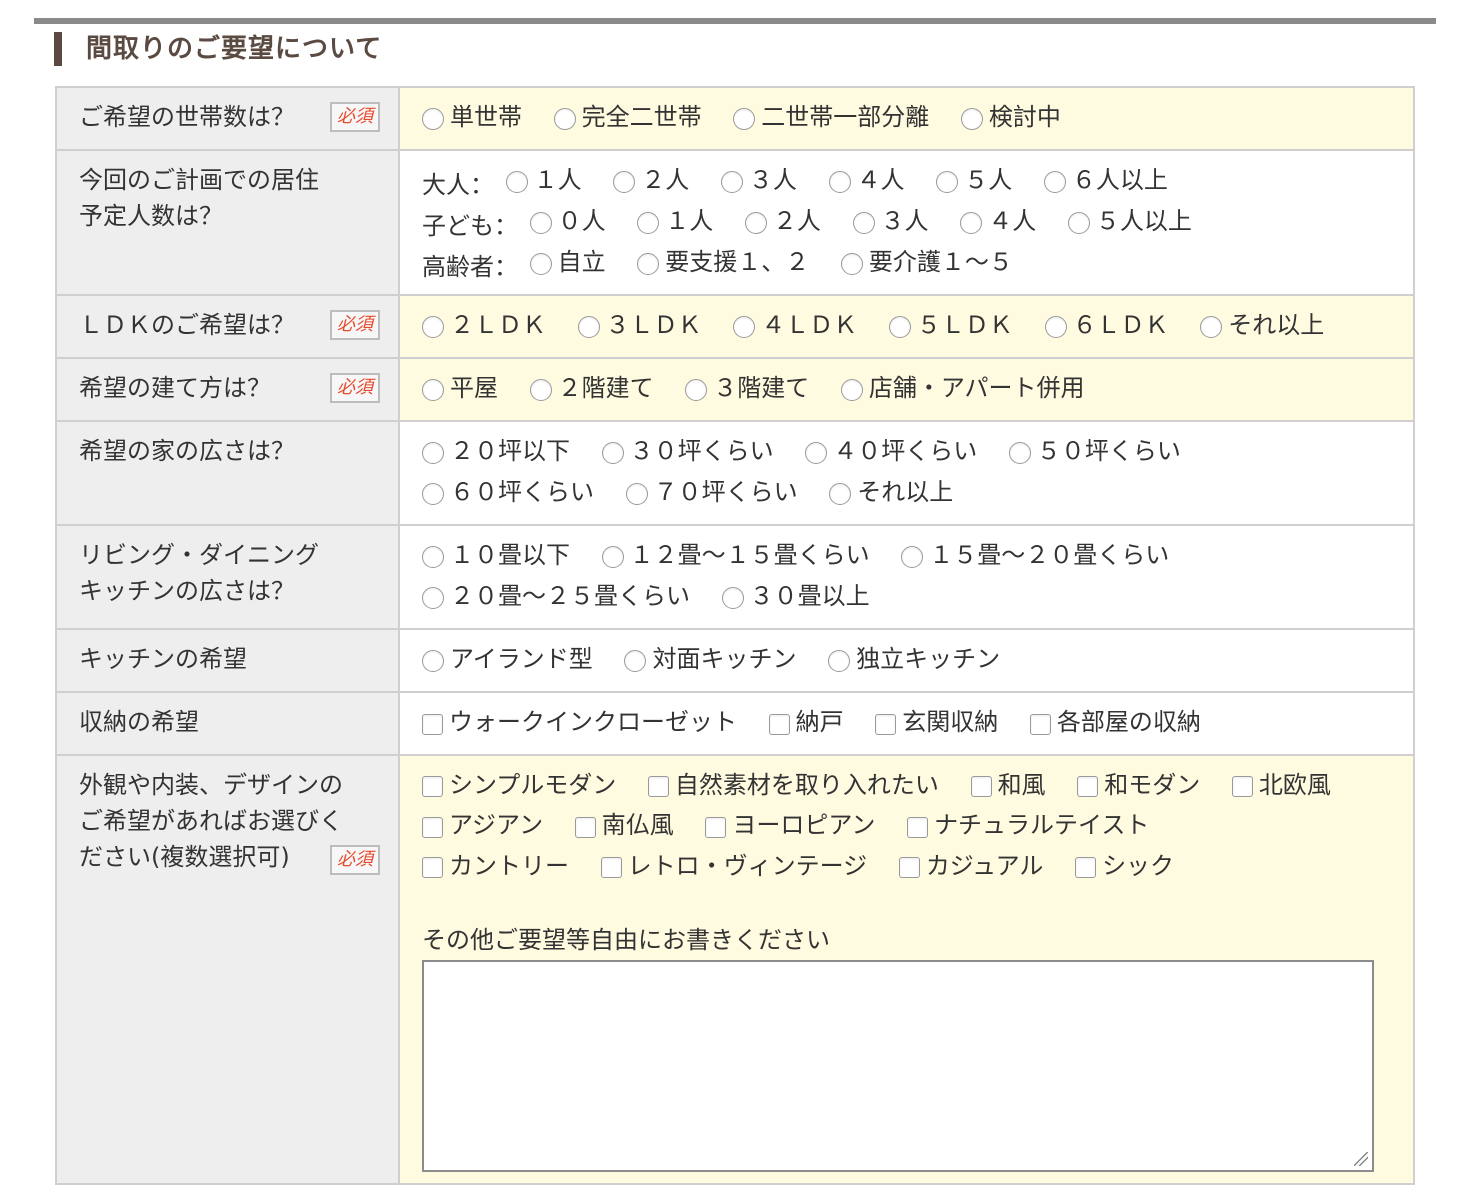 This screenshot has height=1185, width=1462. What do you see at coordinates (723, 262) in the screenshot?
I see `elderly-option: 要支援１、２` at bounding box center [723, 262].